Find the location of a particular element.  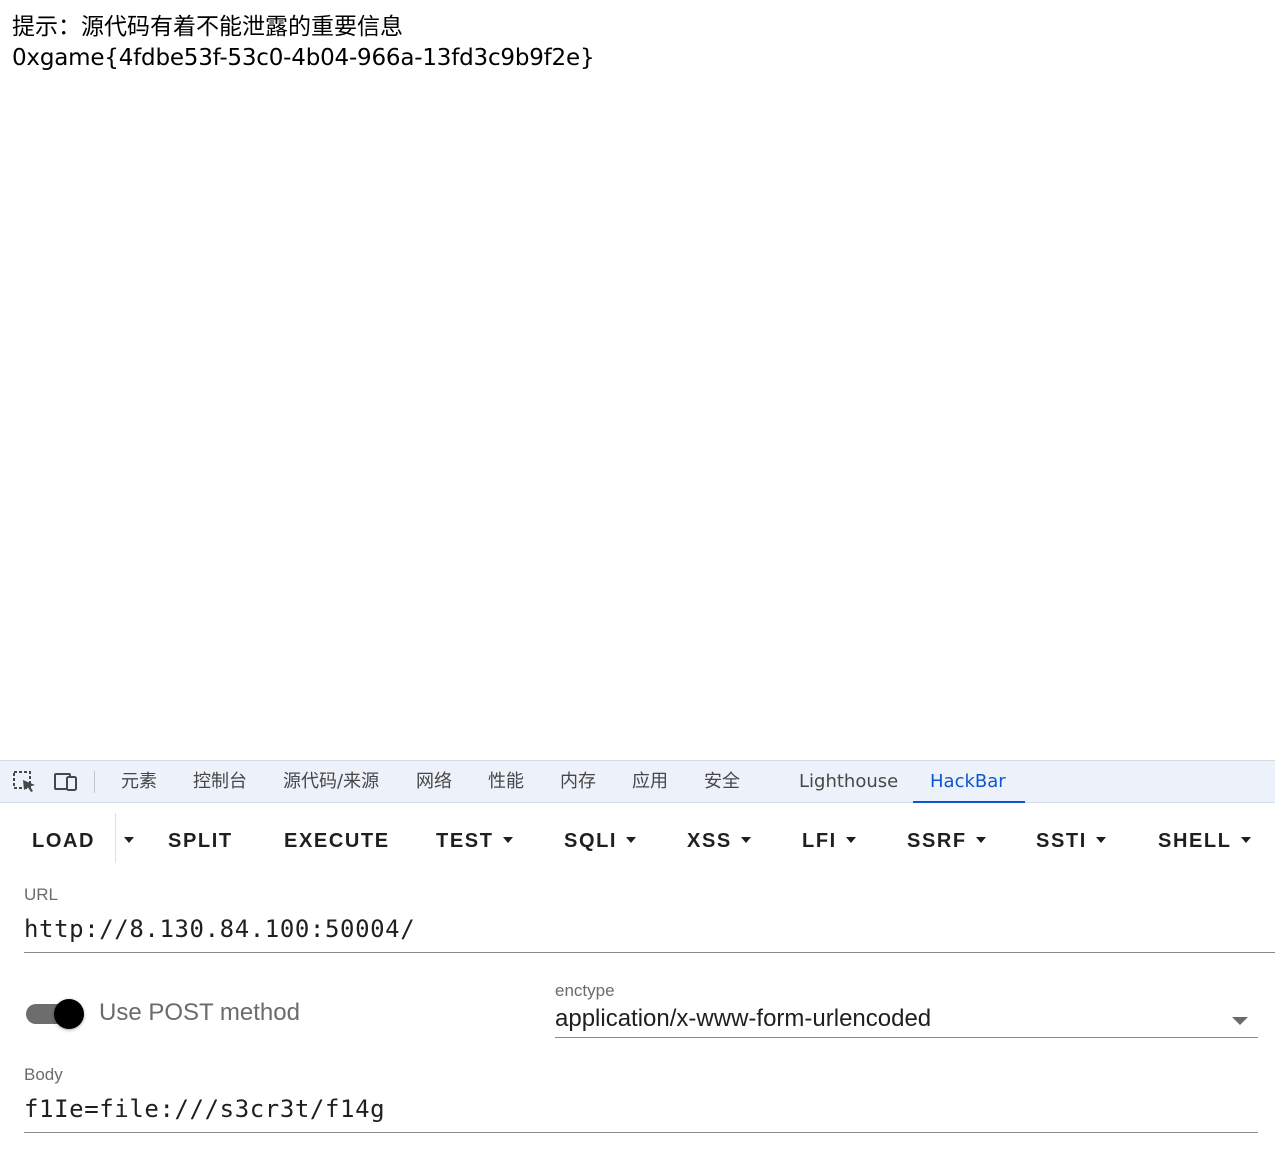

body-input: f1Ie=file:///s3cr3t/f14g is located at coordinates (204, 1109).